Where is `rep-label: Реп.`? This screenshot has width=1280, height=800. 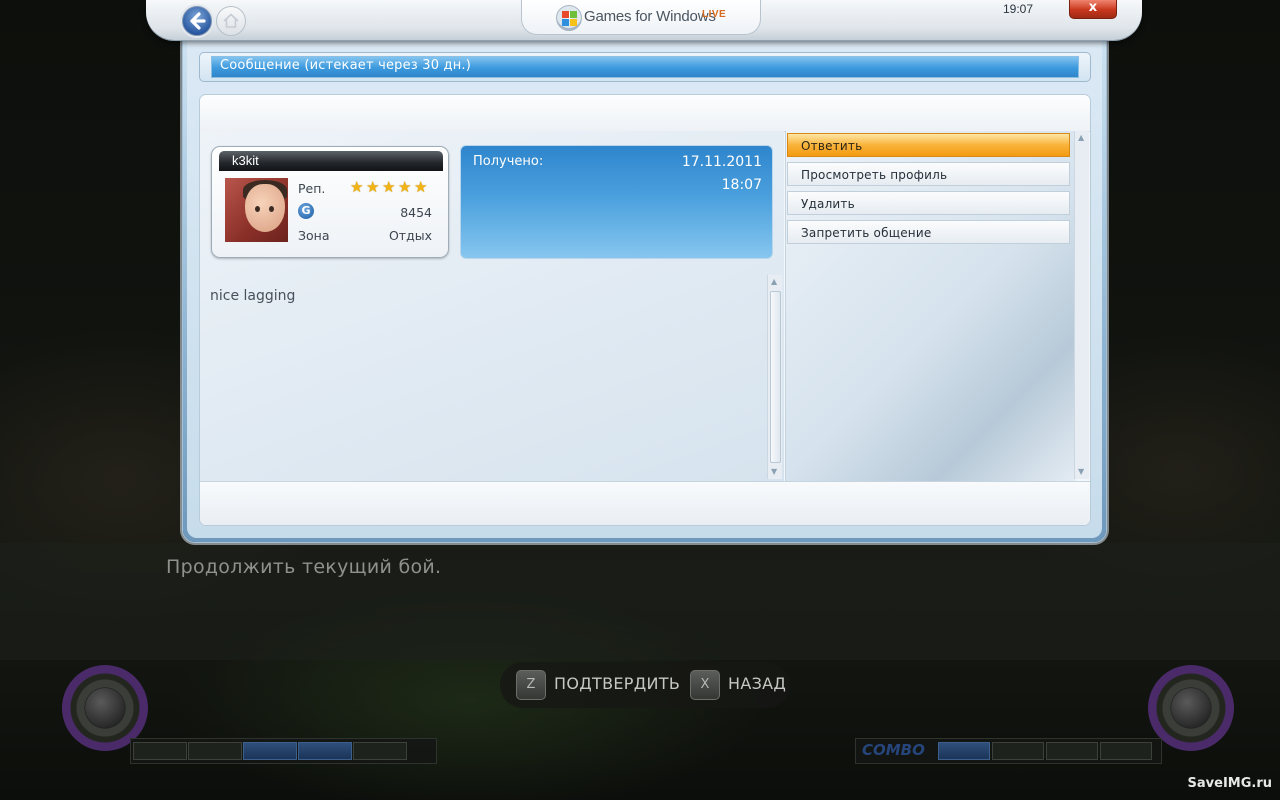 rep-label: Реп. is located at coordinates (312, 188).